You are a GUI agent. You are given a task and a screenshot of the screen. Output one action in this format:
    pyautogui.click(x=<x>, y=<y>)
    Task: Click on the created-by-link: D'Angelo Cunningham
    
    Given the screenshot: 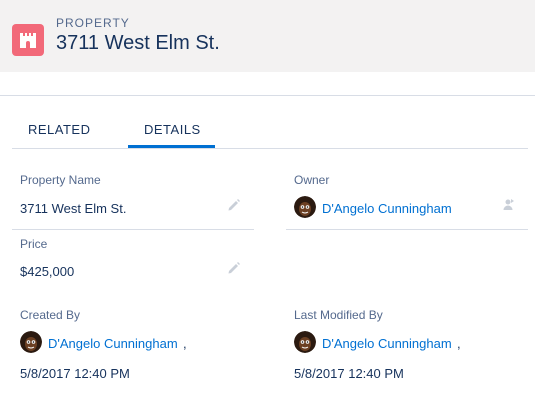 What is the action you would take?
    pyautogui.click(x=113, y=343)
    